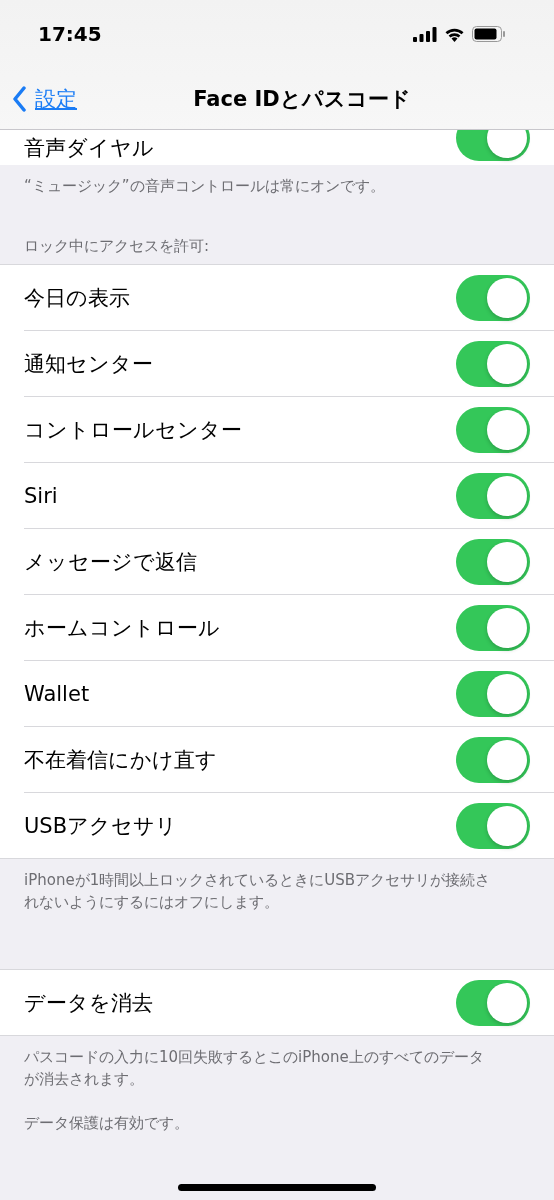  Describe the element at coordinates (117, 246) in the screenshot. I see `section-header: ロック中にアクセスを許可:` at that location.